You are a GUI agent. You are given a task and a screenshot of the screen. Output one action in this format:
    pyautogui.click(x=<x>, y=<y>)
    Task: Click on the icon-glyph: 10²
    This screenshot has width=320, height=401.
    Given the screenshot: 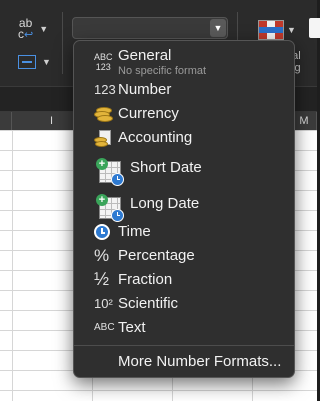 What is the action you would take?
    pyautogui.click(x=103, y=303)
    